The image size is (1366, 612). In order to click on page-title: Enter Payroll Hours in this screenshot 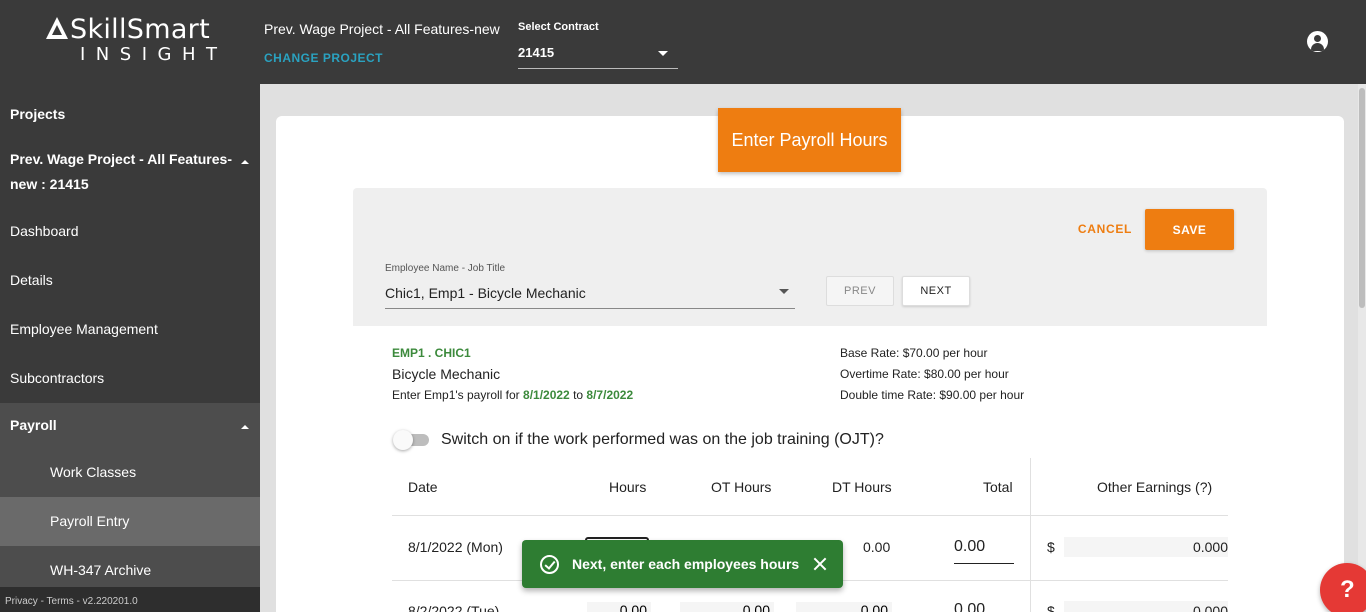, I will do `click(809, 140)`.